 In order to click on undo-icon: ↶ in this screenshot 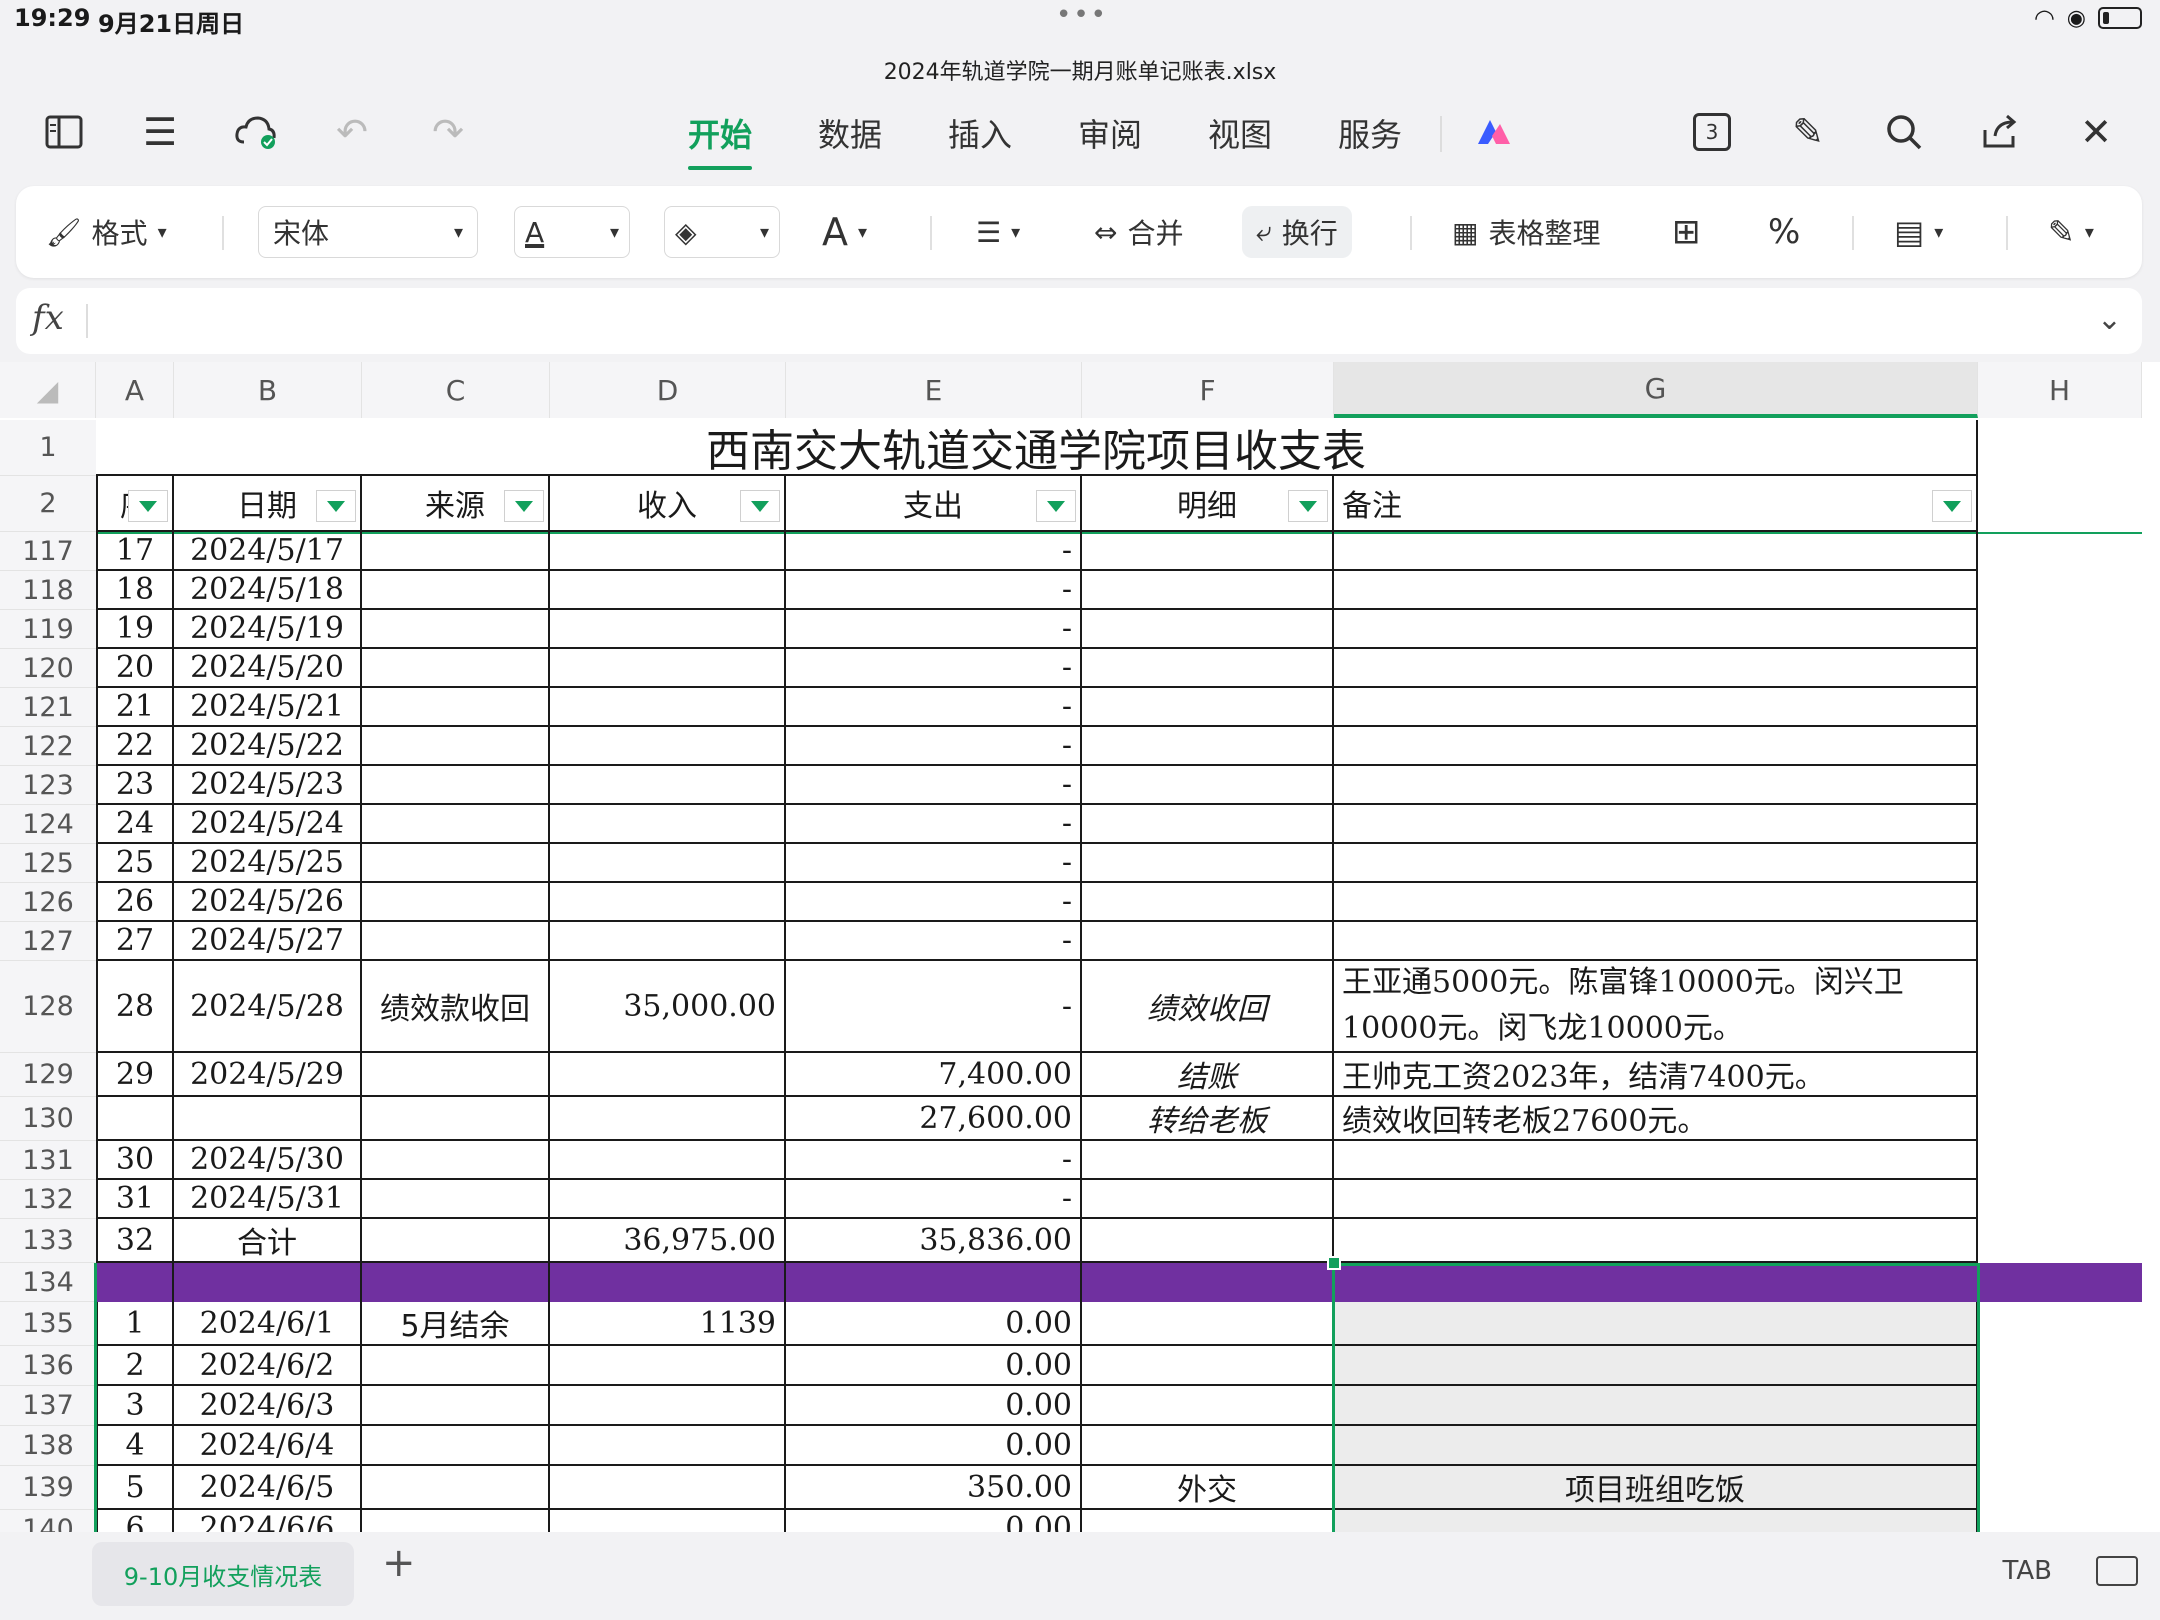, I will do `click(352, 132)`.